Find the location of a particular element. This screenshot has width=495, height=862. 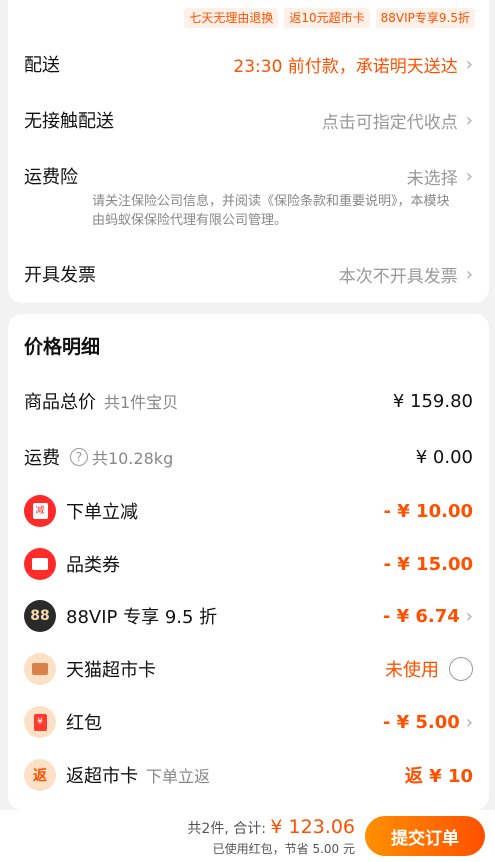

invoice-row: 开具发票 本次不开具发票 › is located at coordinates (248, 274).